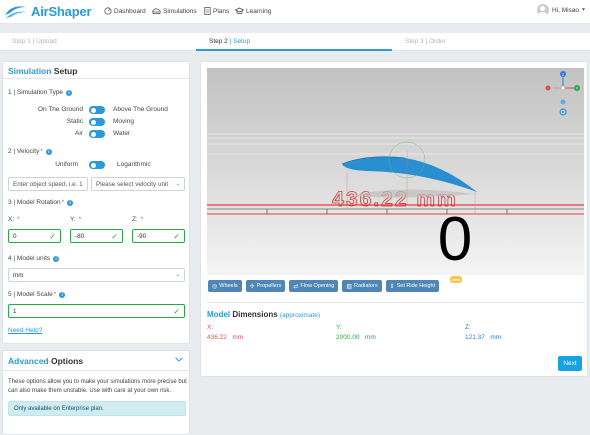 The height and width of the screenshot is (435, 590). What do you see at coordinates (210, 327) in the screenshot?
I see `dimension-x-label: X:` at bounding box center [210, 327].